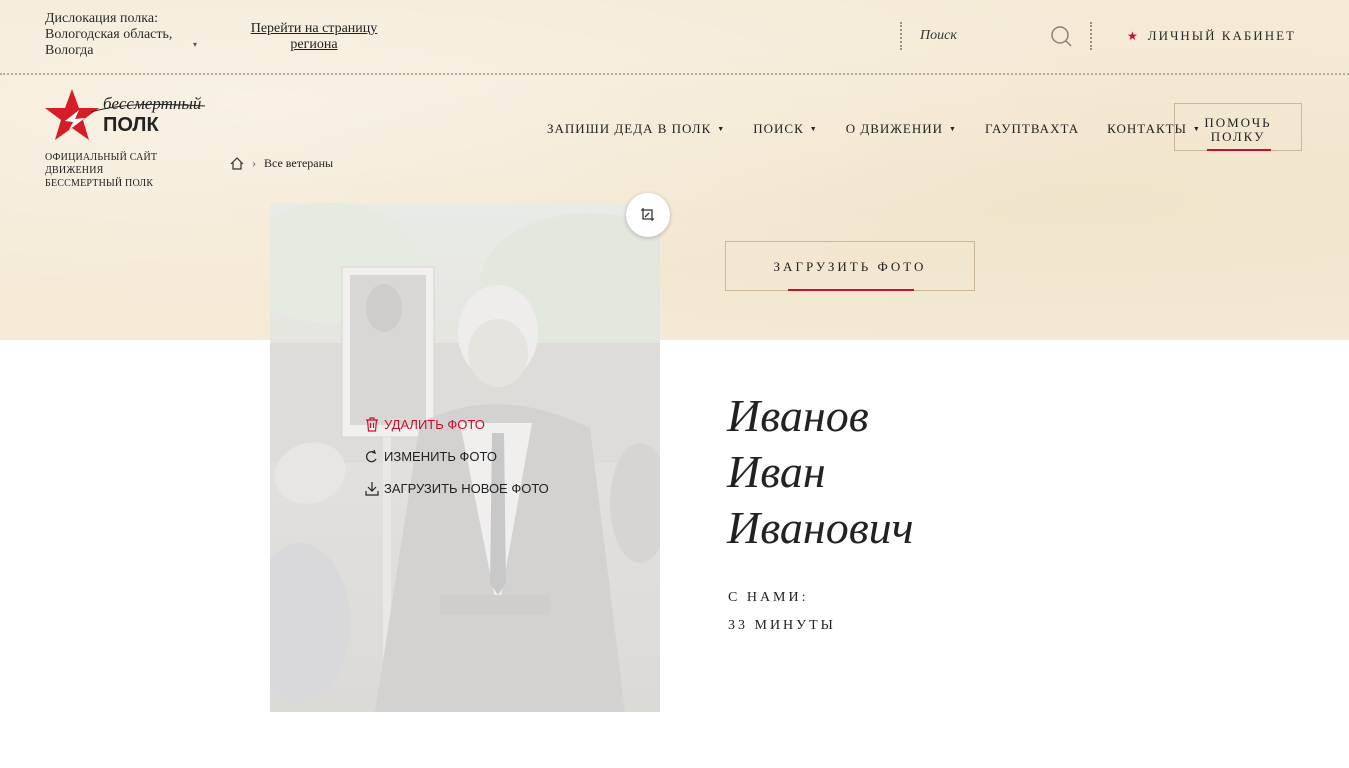  What do you see at coordinates (99, 183) in the screenshot?
I see `logo-subtitle-line2: БЕССМЕРТНЫЙ ПОЛК` at bounding box center [99, 183].